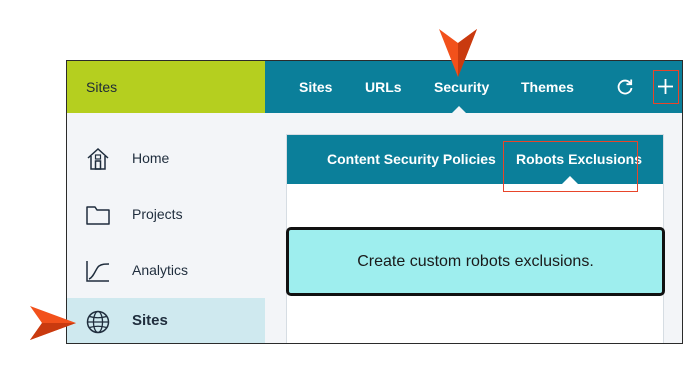 The image size is (683, 375). I want to click on sidebar-item-label: Projects, so click(157, 214).